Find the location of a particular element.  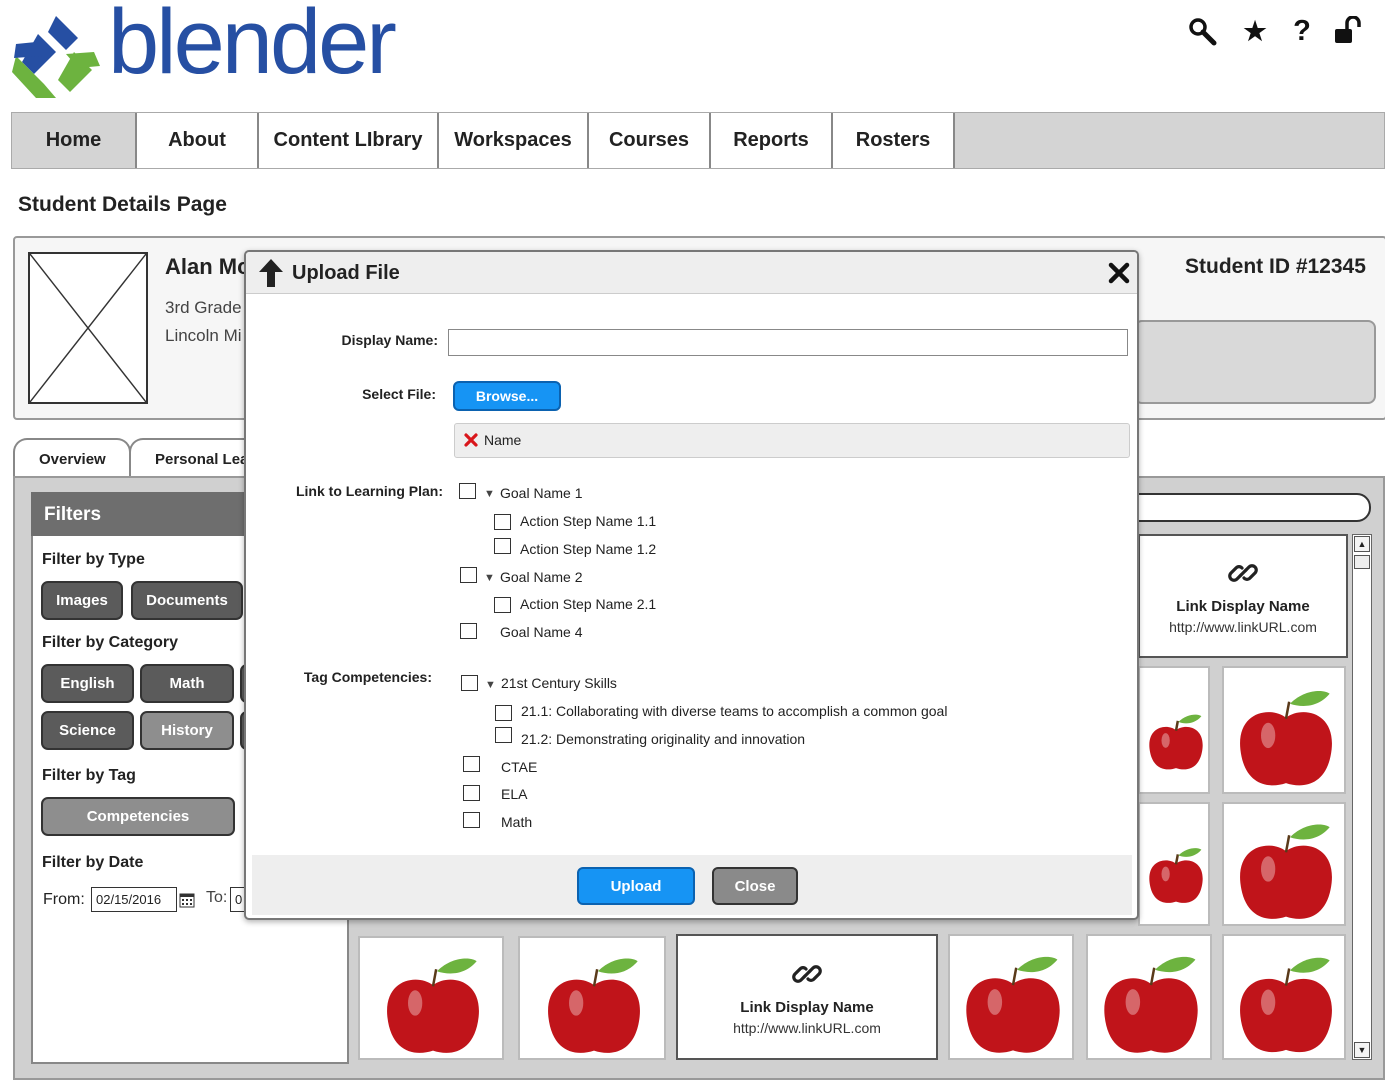

filter-competencies-button: Competencies is located at coordinates (138, 816).